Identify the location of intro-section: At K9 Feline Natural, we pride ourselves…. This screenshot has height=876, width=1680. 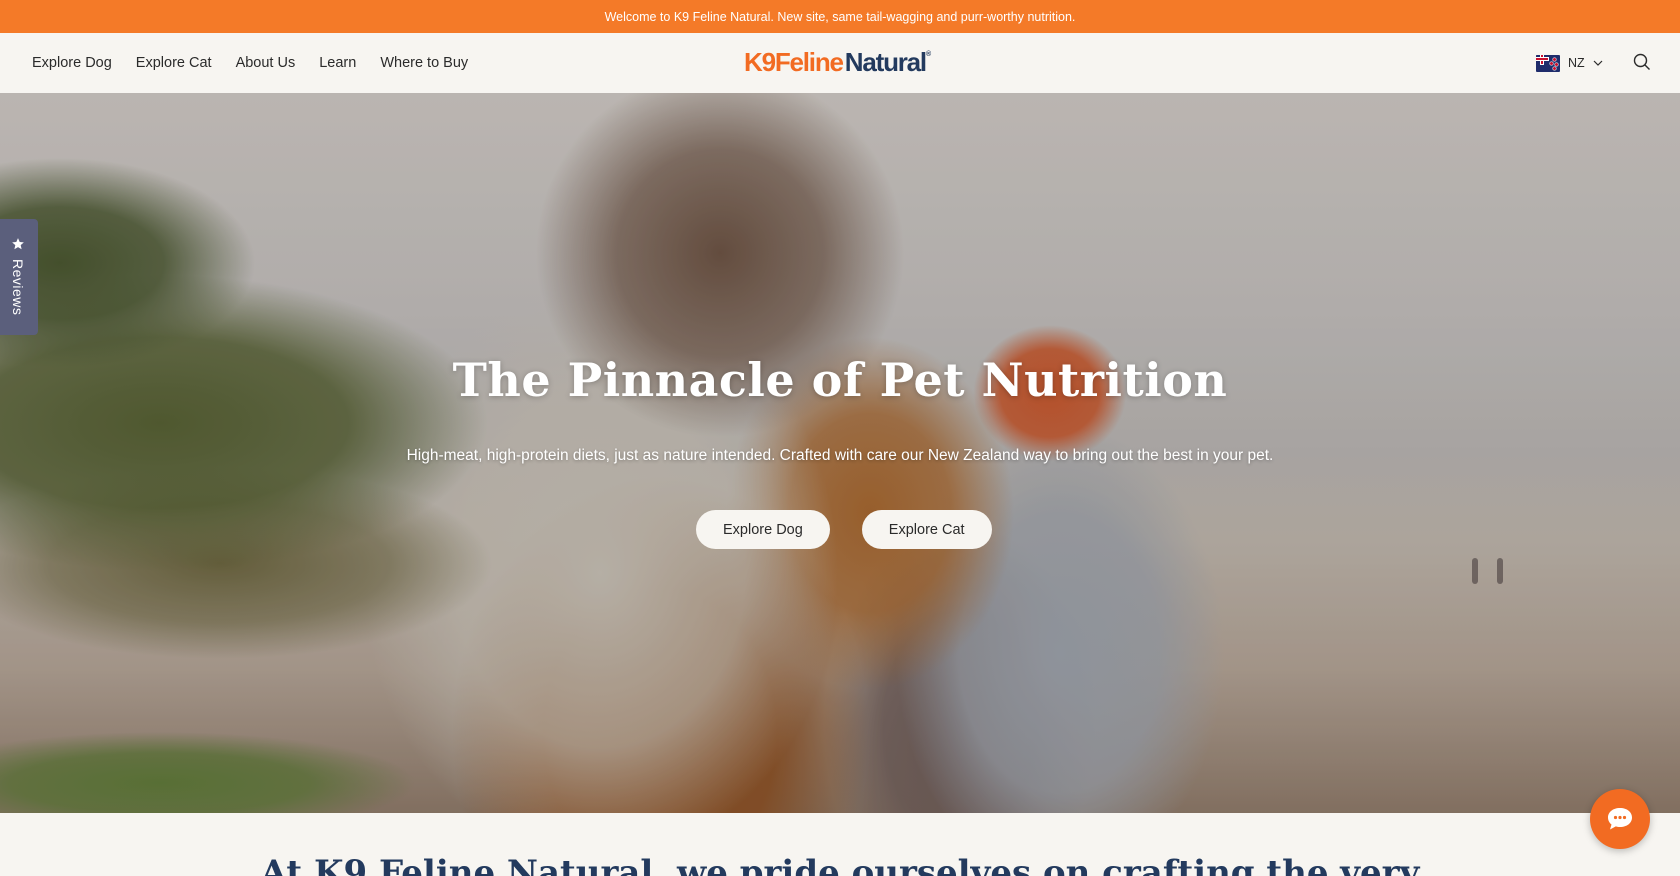
(840, 844).